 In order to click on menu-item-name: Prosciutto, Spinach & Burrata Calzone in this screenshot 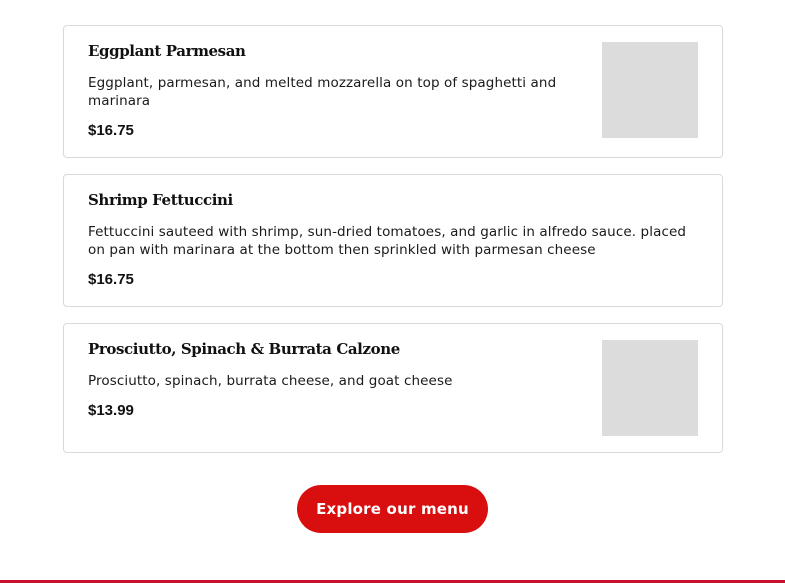, I will do `click(244, 349)`.